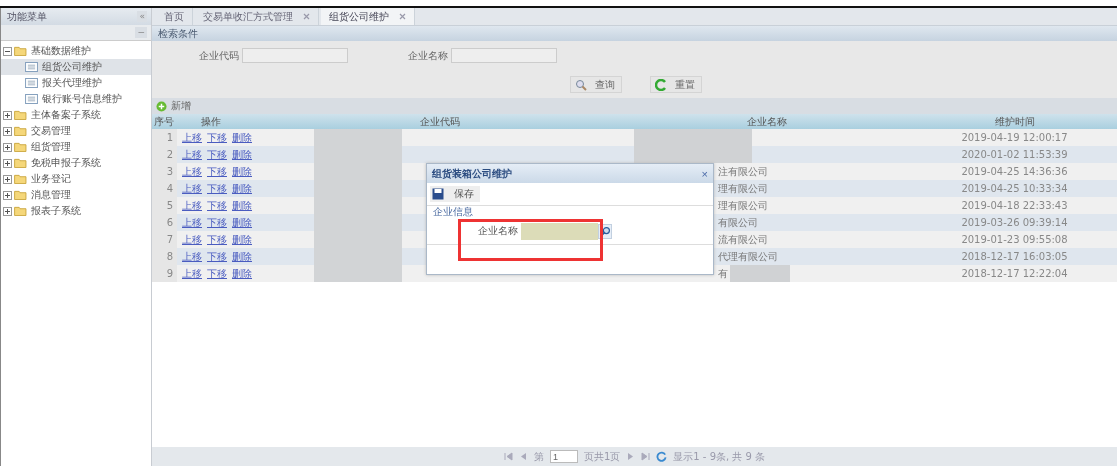 The height and width of the screenshot is (468, 1117). I want to click on page-label: 第, so click(538, 456).